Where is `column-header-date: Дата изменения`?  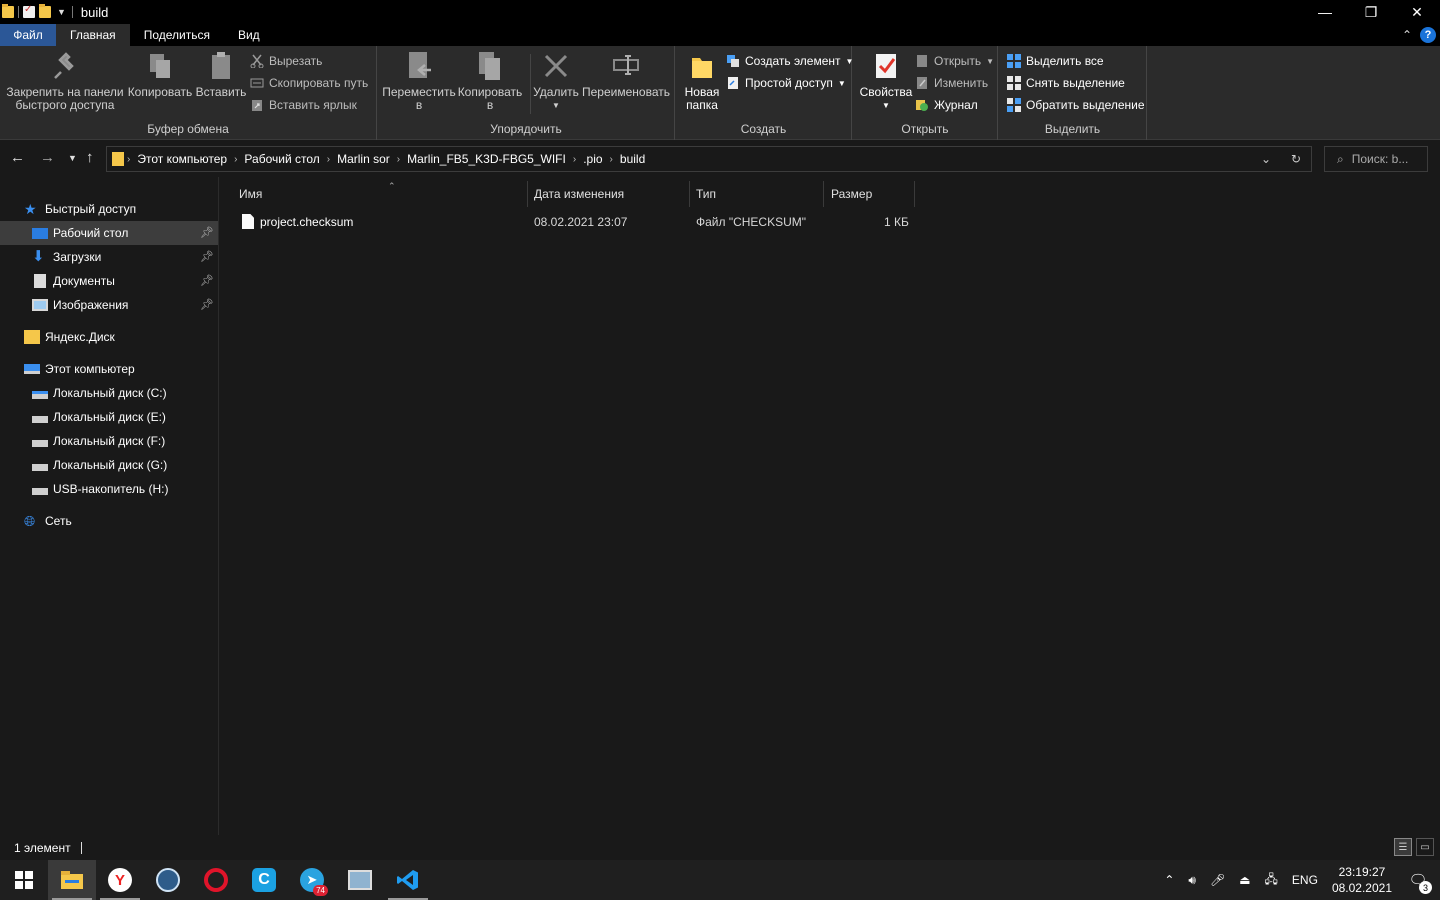 column-header-date: Дата изменения is located at coordinates (608, 194).